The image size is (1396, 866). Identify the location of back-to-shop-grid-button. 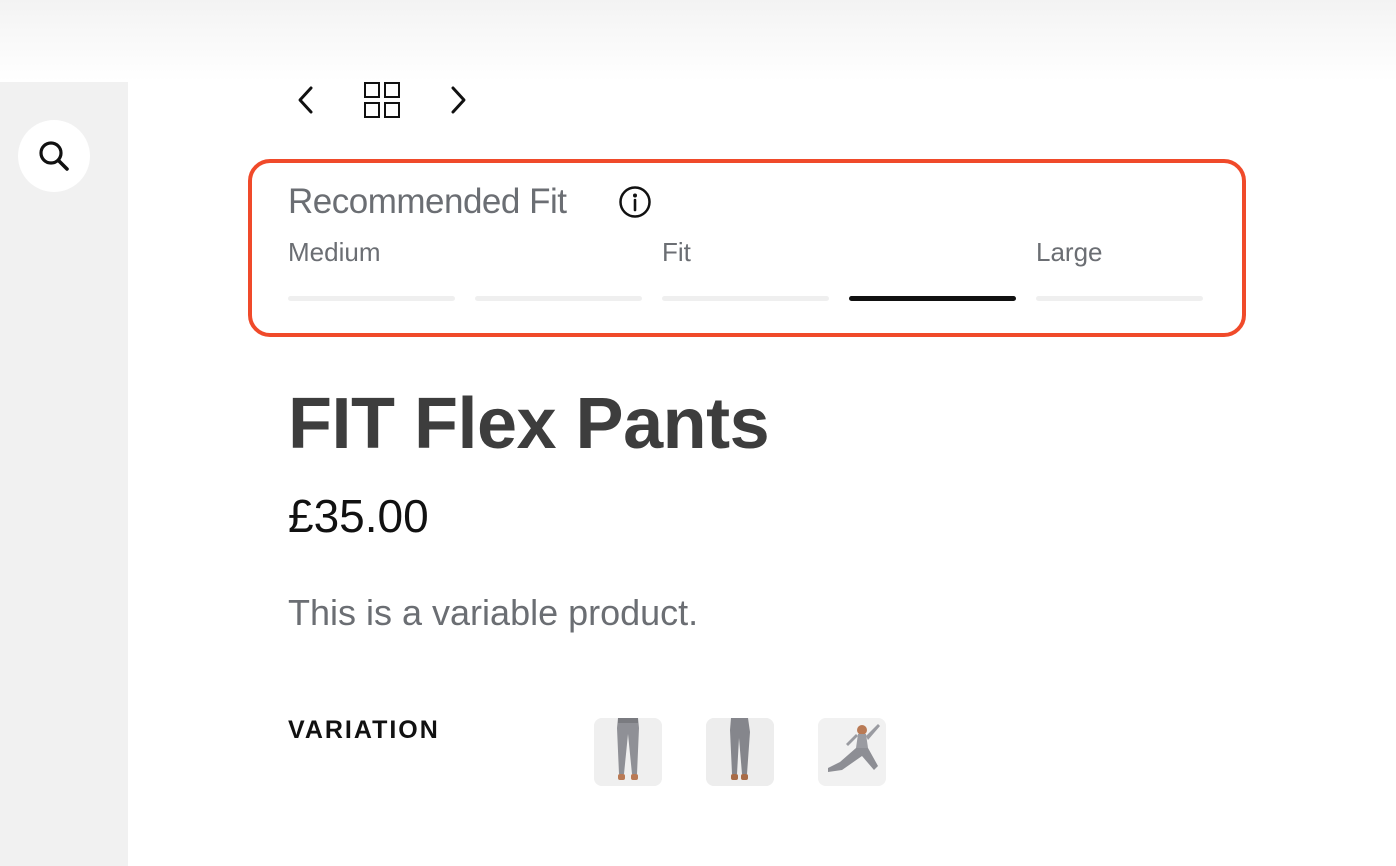
(382, 100).